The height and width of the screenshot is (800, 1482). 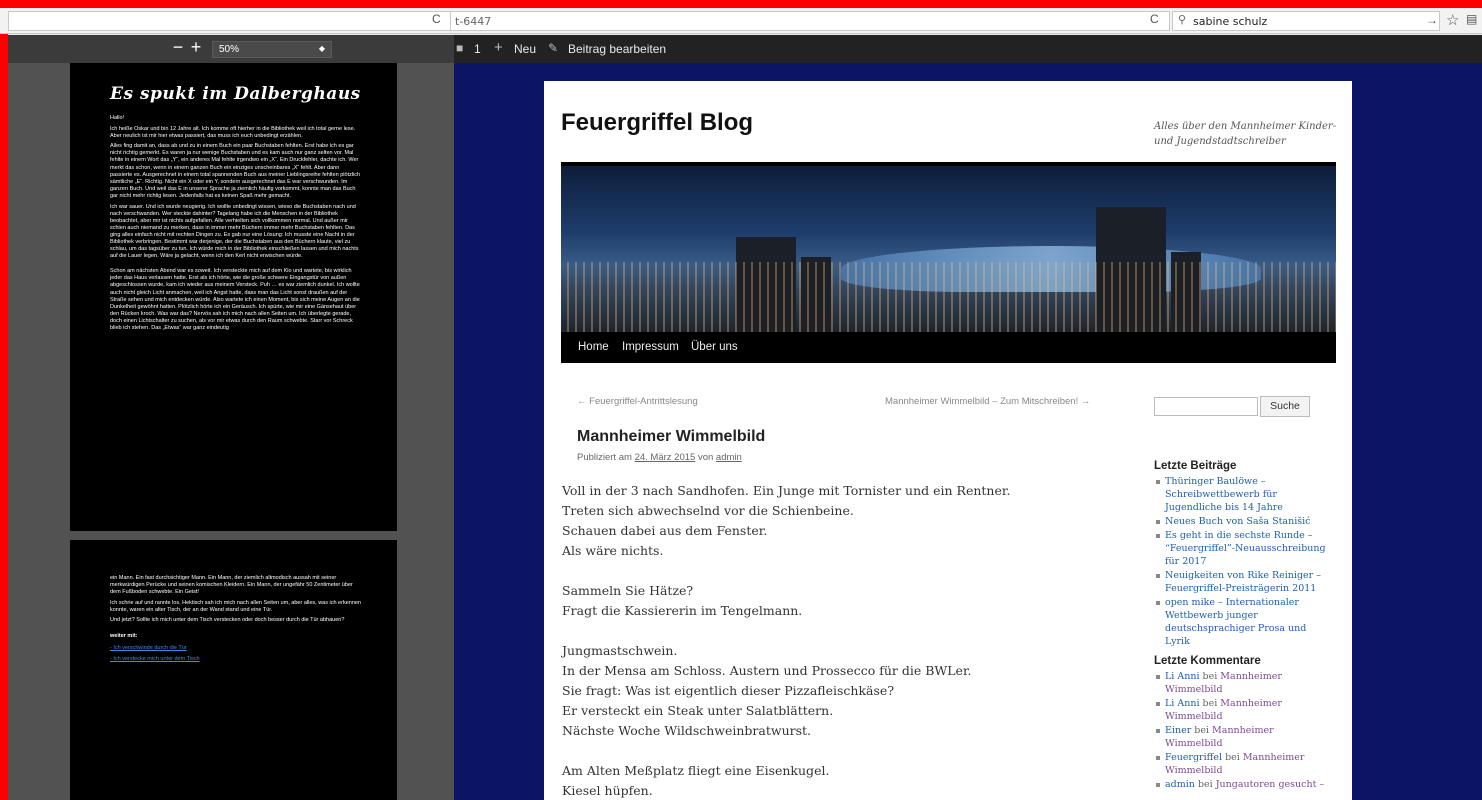 I want to click on post-line: Nächste Woche Wildschweinbratwurst., so click(x=687, y=730).